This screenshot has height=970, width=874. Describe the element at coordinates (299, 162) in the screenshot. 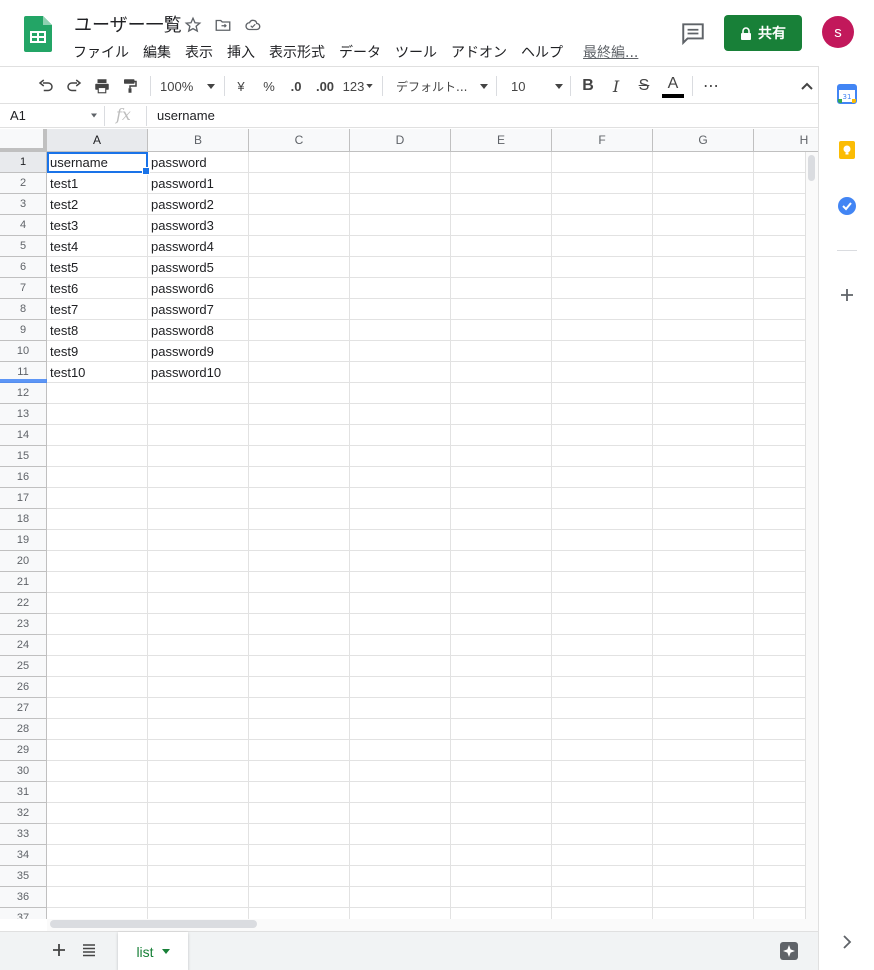

I see `cell-c1` at that location.